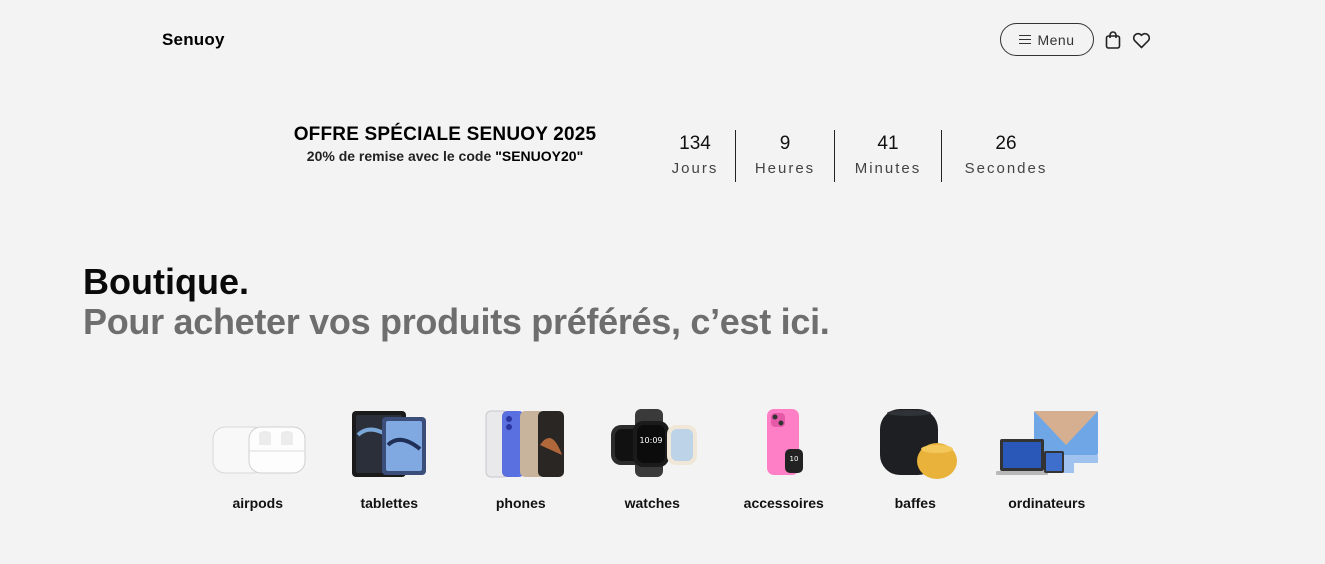 The width and height of the screenshot is (1325, 564). I want to click on countdown-value: 41, so click(888, 143).